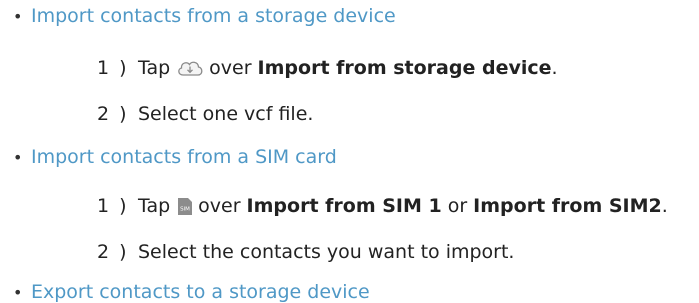  What do you see at coordinates (226, 114) in the screenshot?
I see `step-text: Select one vcf file.` at bounding box center [226, 114].